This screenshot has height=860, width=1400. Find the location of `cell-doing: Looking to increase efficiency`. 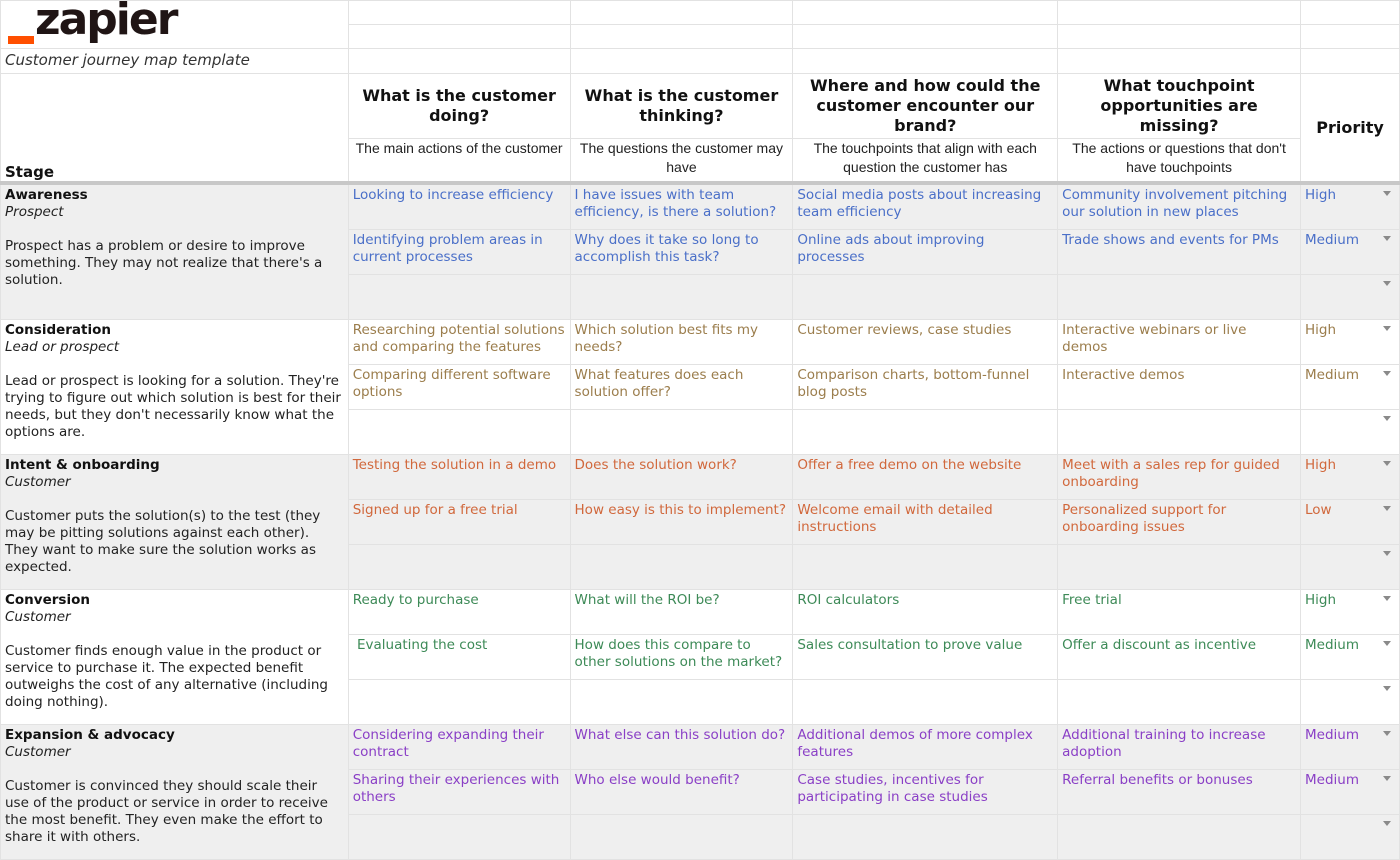

cell-doing: Looking to increase efficiency is located at coordinates (459, 206).